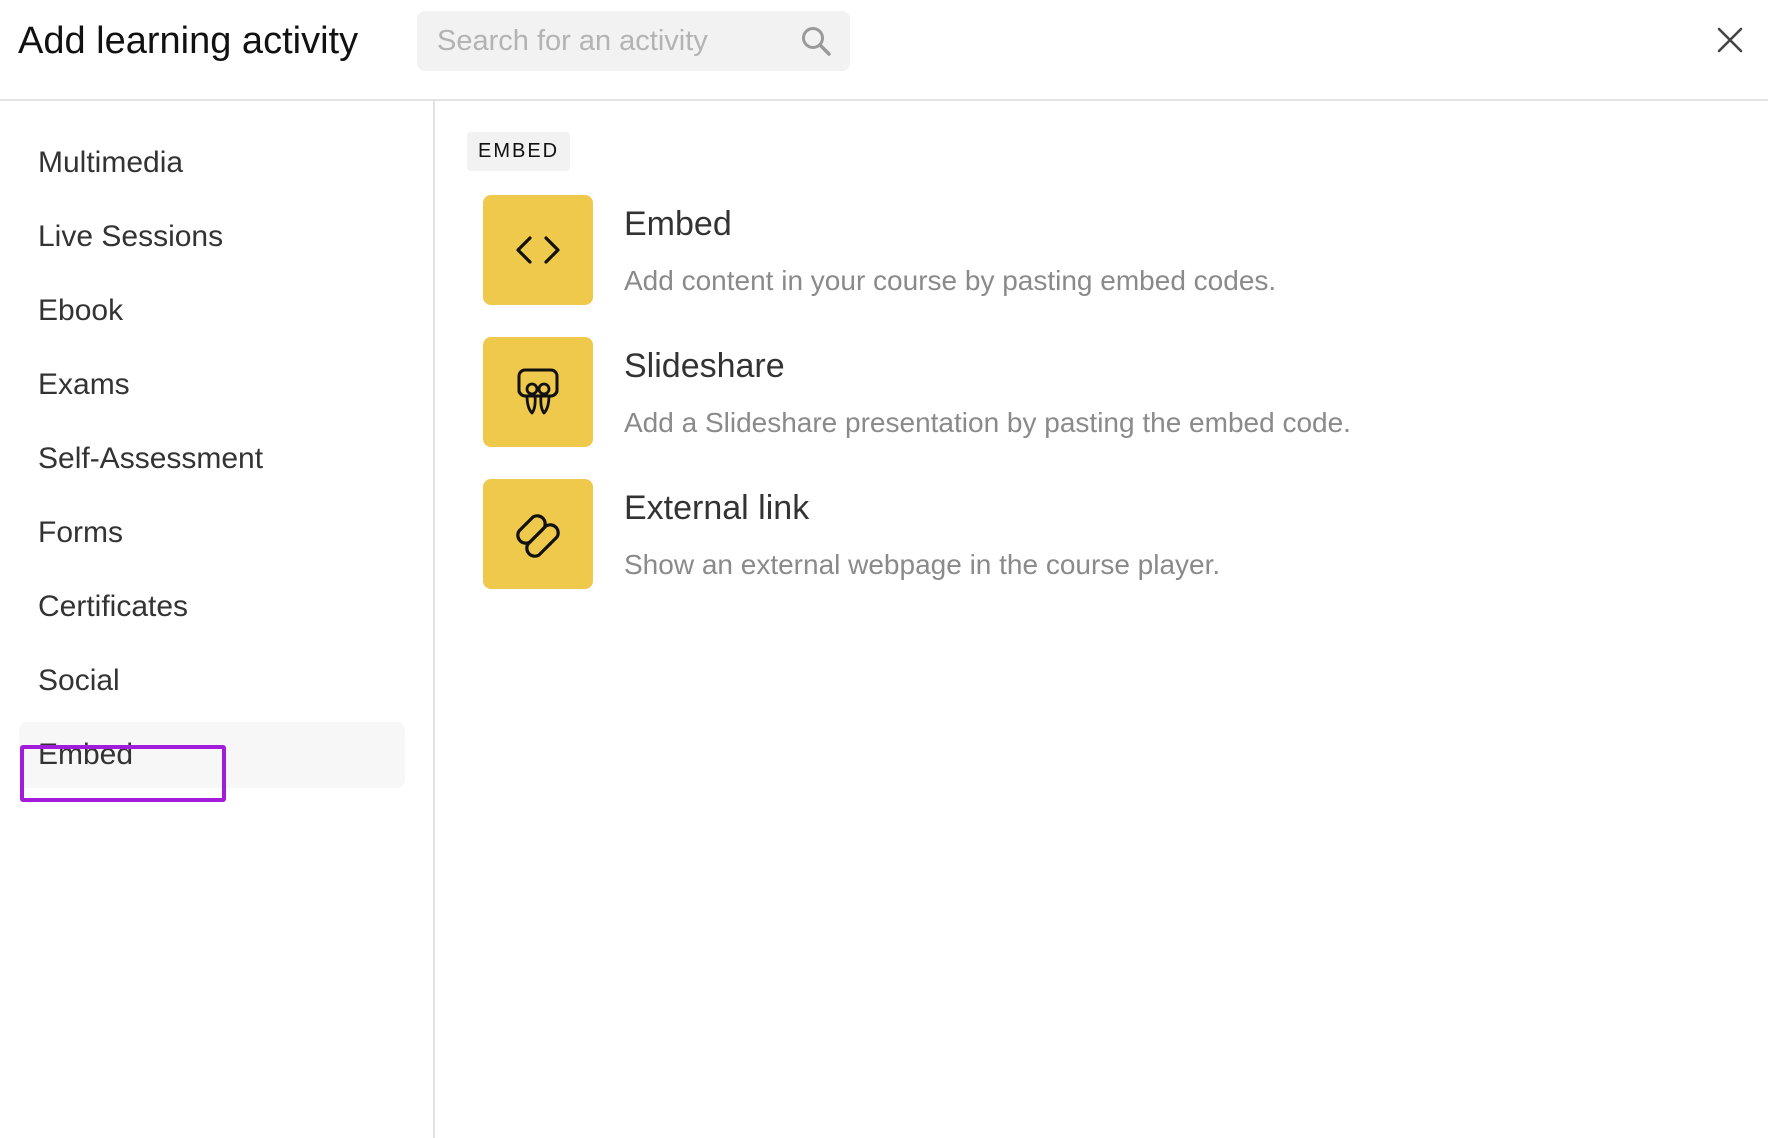 This screenshot has height=1138, width=1768. I want to click on dialog-header: Add learning activity, so click(884, 50).